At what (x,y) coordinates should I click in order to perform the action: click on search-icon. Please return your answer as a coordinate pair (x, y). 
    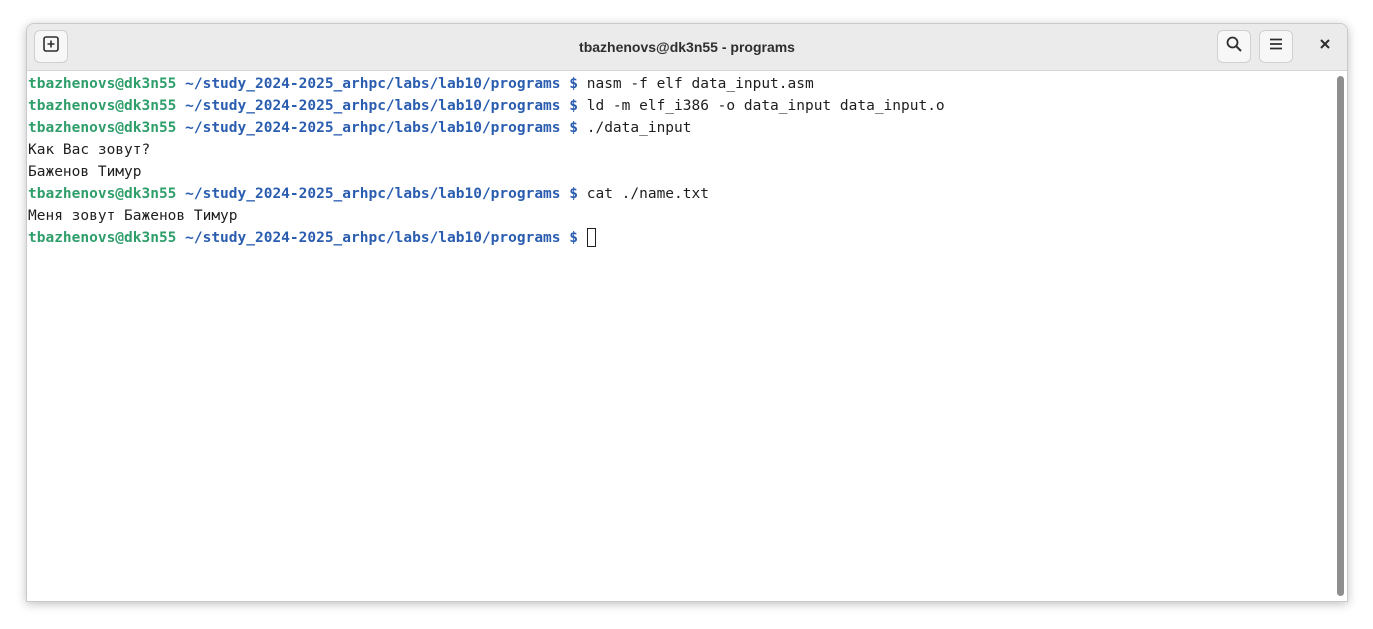
    Looking at the image, I should click on (1234, 46).